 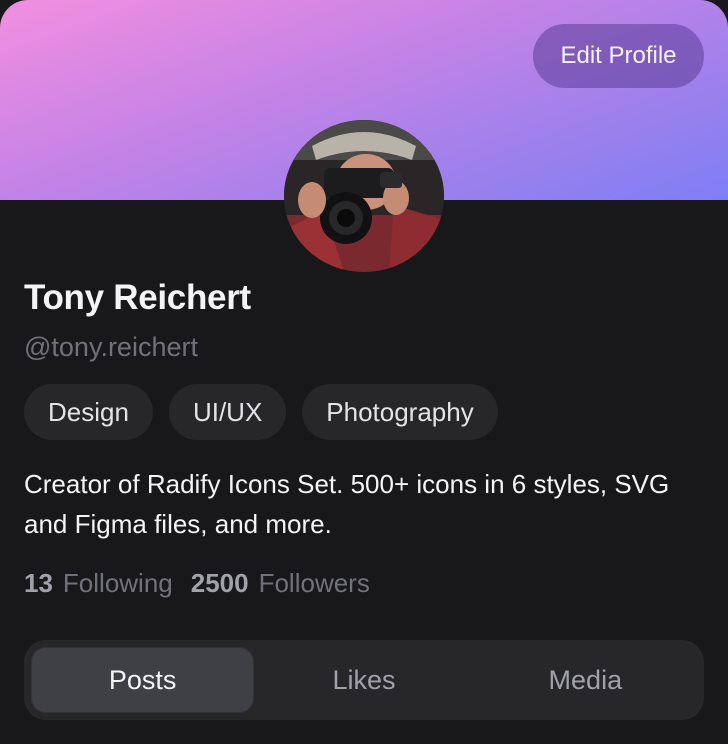 I want to click on profile-stats: 13 Following 2500 Followers, so click(x=206, y=583).